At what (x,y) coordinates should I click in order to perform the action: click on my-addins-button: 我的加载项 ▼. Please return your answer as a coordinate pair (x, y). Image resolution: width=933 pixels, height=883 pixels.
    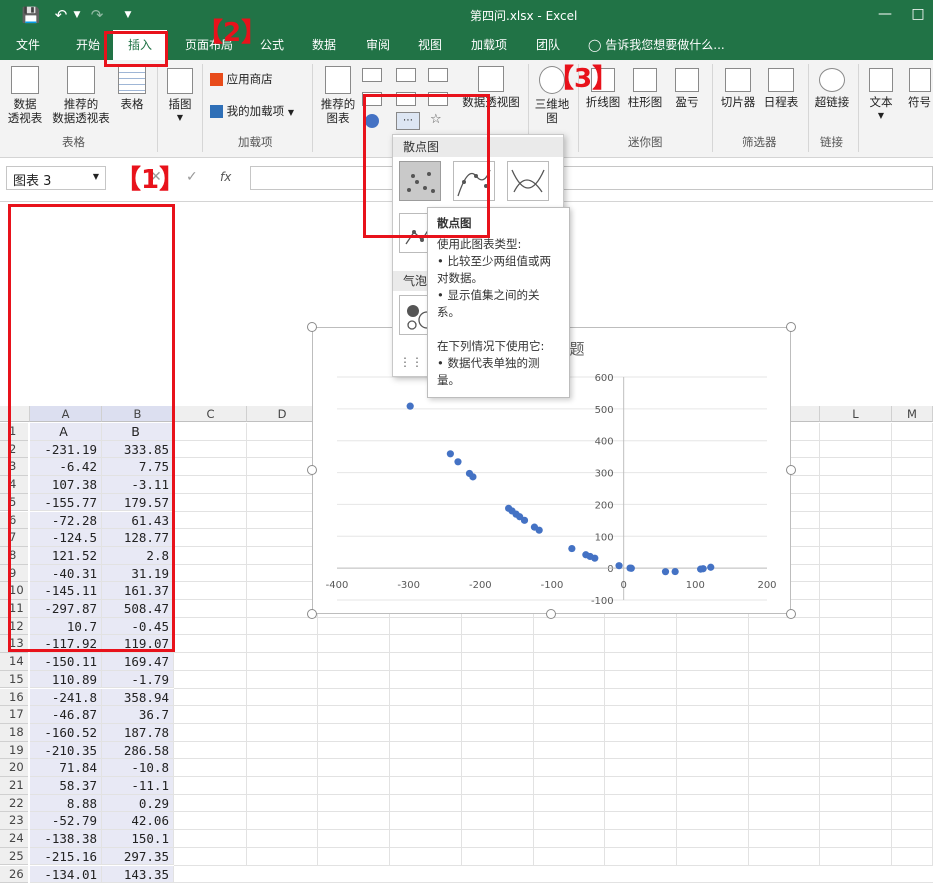
    Looking at the image, I should click on (260, 112).